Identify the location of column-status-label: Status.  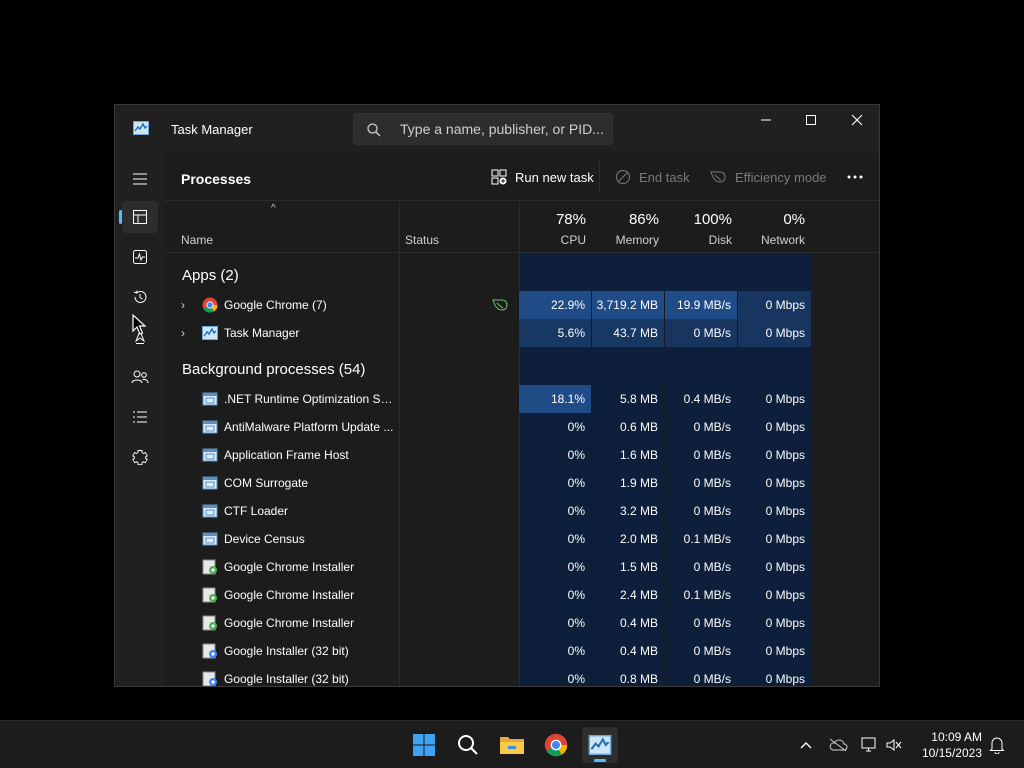
(422, 240).